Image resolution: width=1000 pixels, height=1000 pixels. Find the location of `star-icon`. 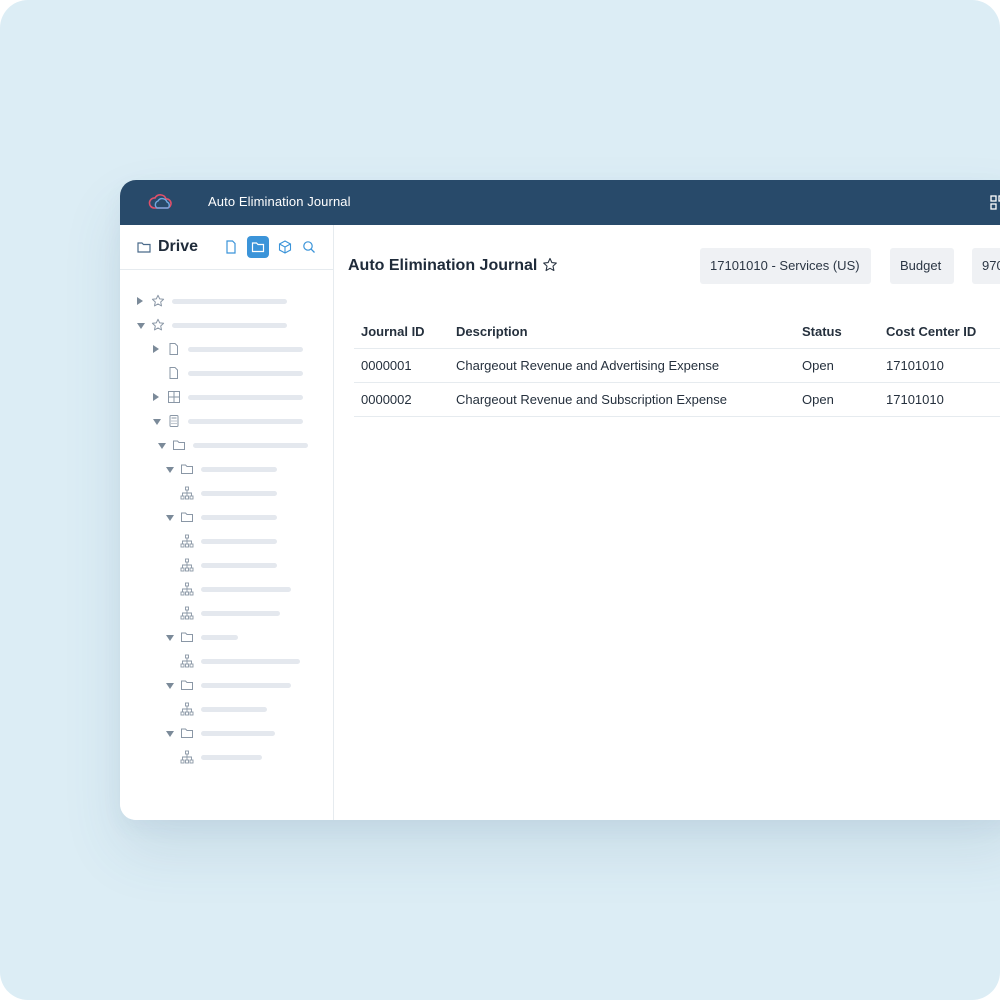

star-icon is located at coordinates (158, 300).